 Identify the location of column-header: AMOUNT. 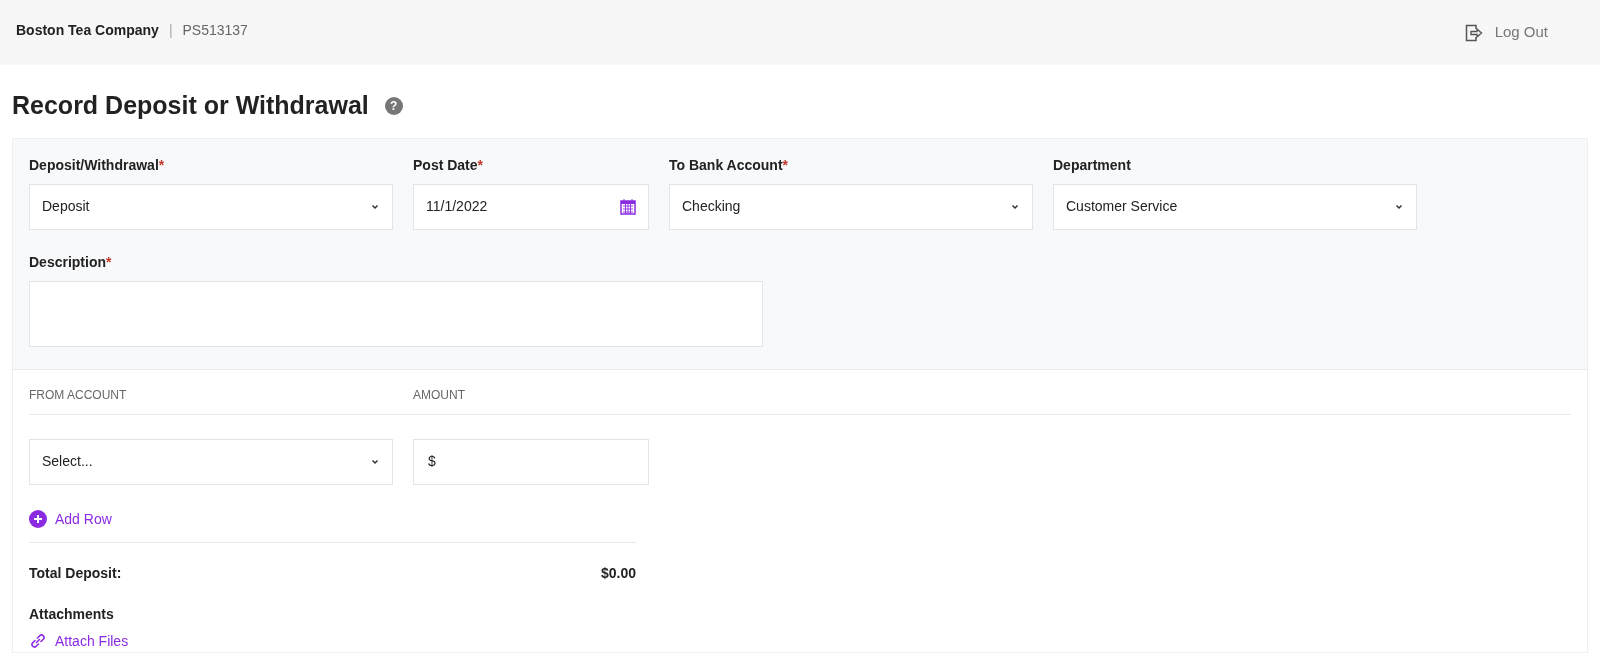
(439, 395).